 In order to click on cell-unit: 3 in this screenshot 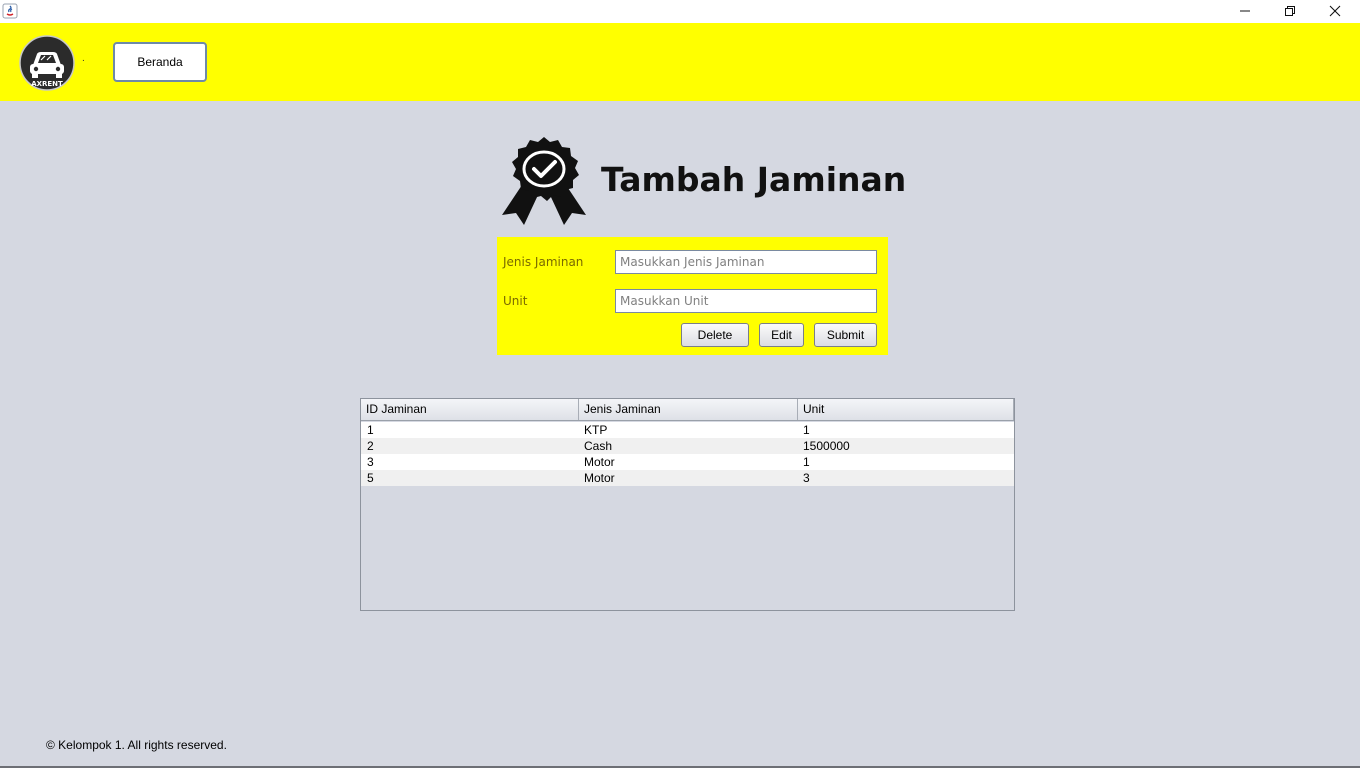, I will do `click(806, 478)`.